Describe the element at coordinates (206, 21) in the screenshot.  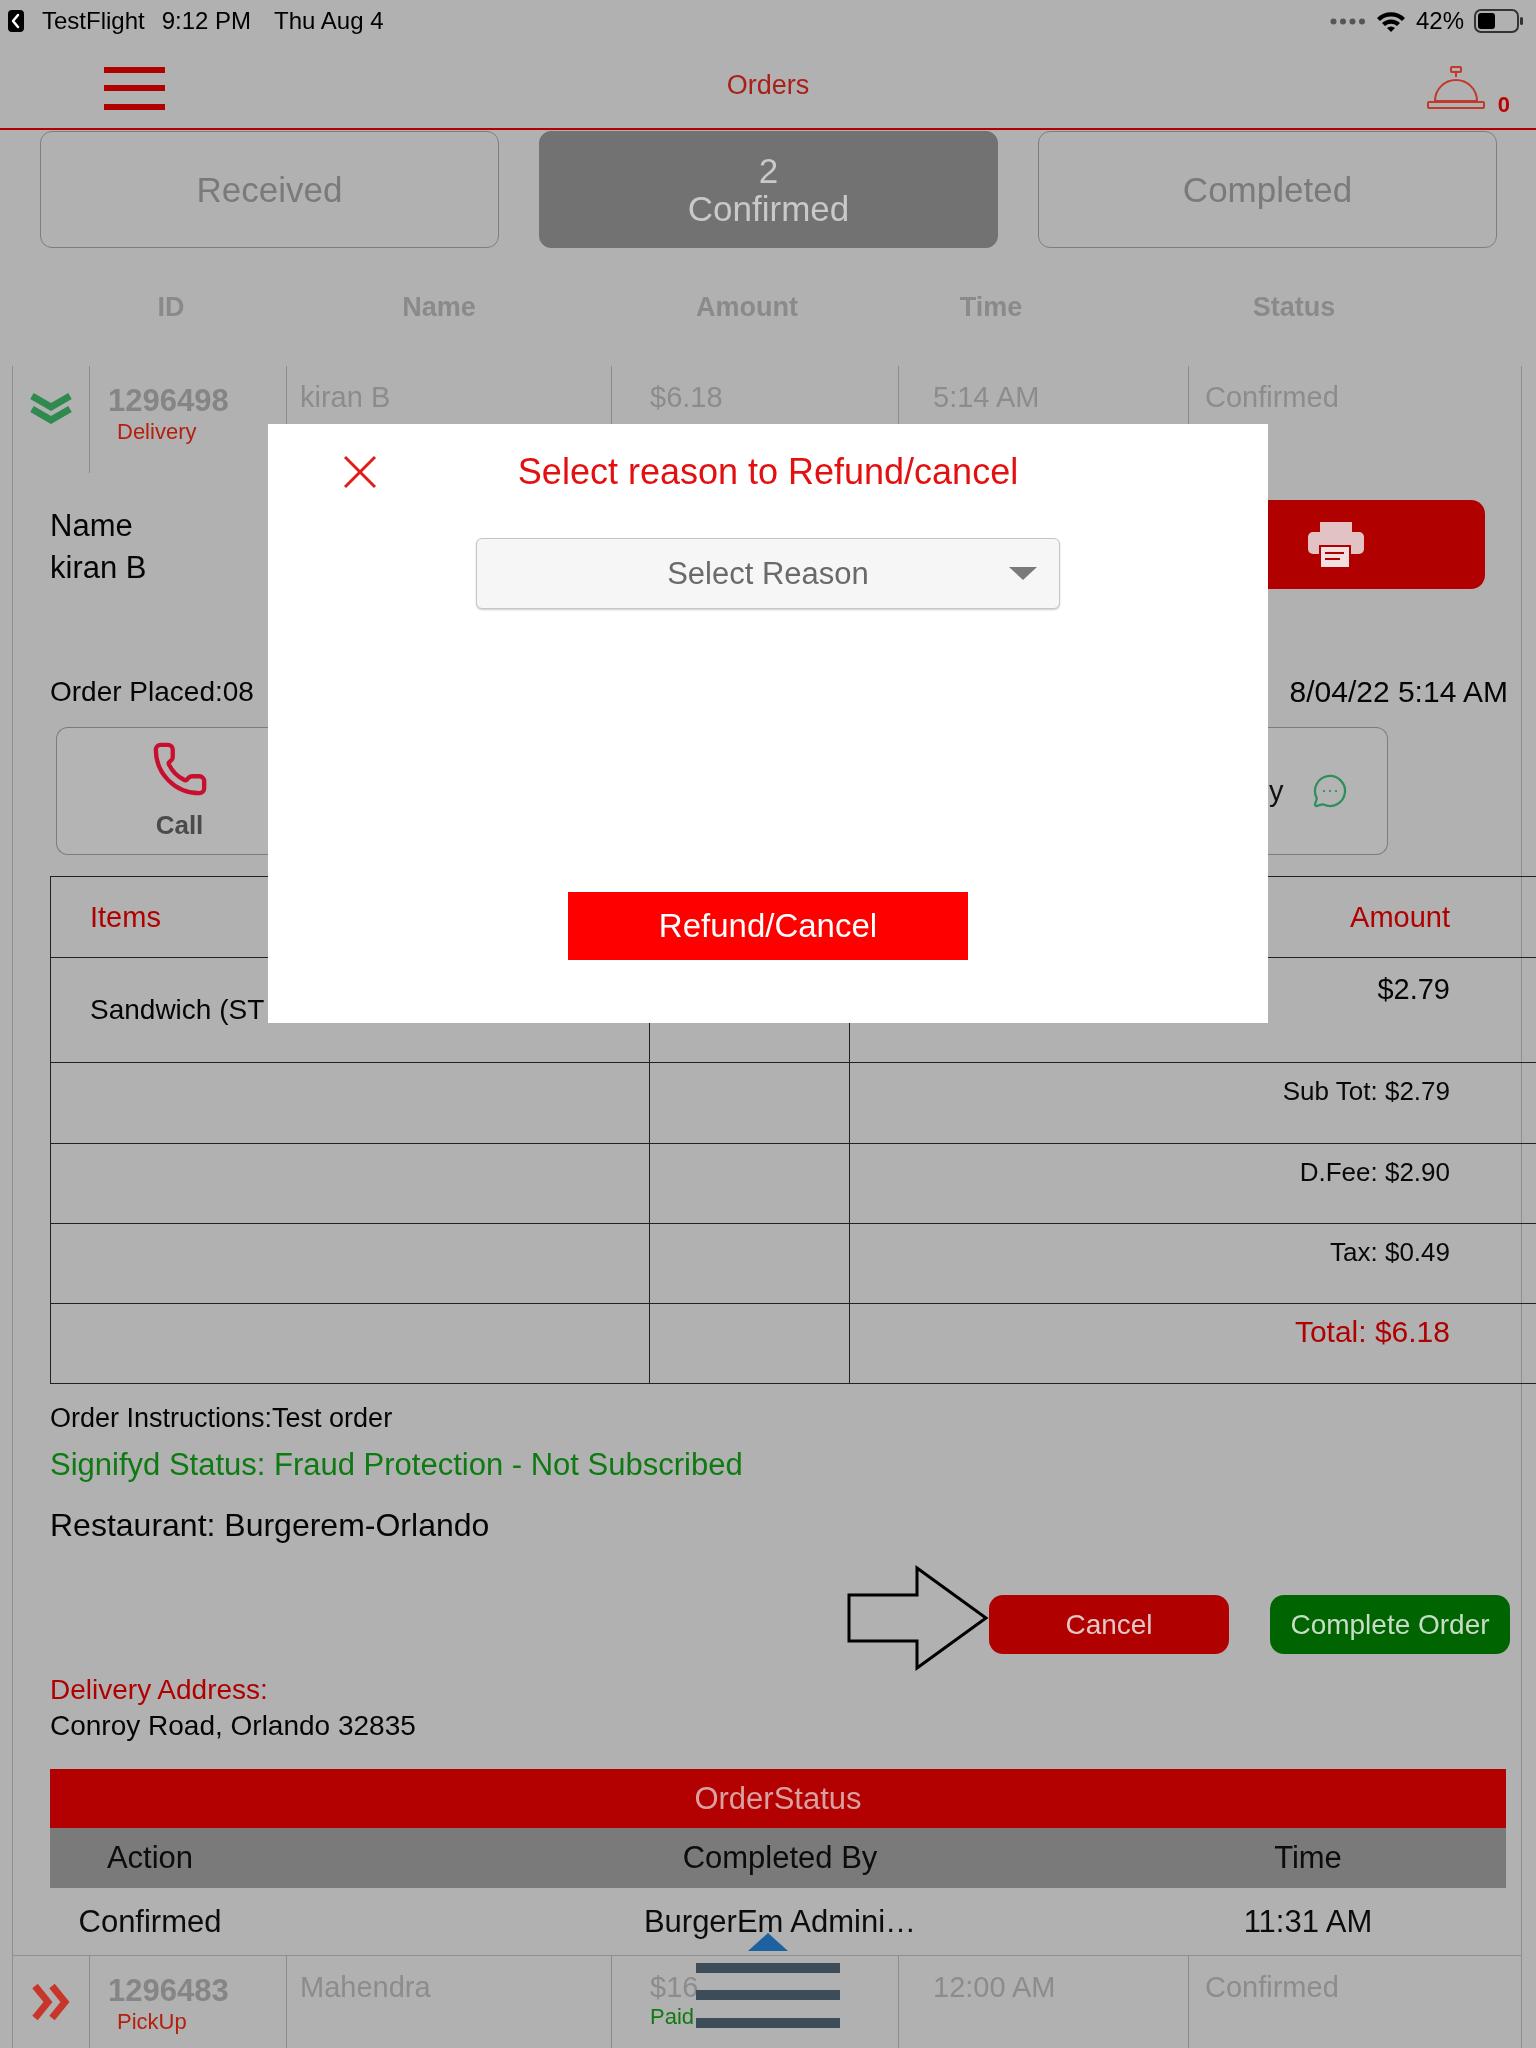
I see `status-time: 9:12 PM` at that location.